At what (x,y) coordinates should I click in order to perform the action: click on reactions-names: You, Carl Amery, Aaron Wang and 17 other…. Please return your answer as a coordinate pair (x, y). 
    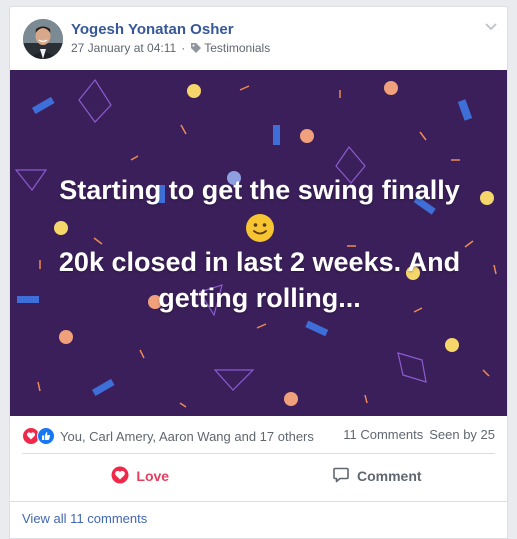
    Looking at the image, I should click on (187, 436).